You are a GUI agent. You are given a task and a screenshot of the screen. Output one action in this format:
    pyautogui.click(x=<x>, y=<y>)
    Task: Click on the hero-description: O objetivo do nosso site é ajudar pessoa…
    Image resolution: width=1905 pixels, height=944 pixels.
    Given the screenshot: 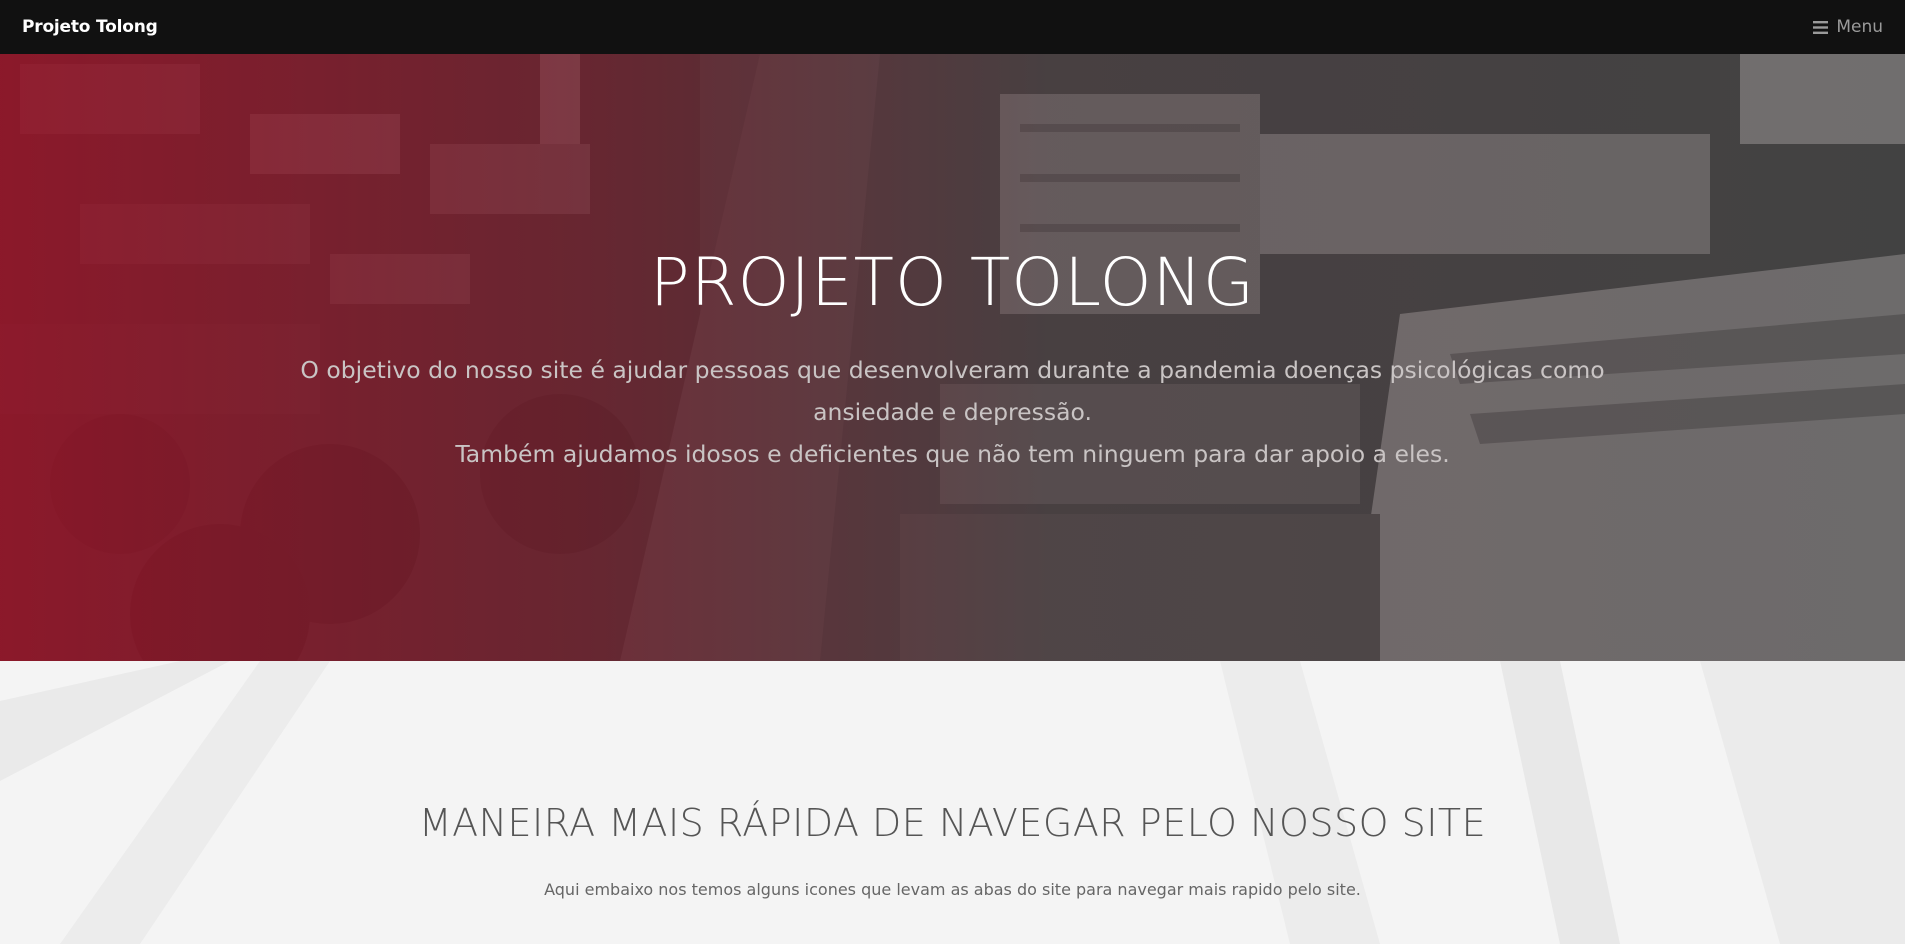 What is the action you would take?
    pyautogui.click(x=952, y=412)
    